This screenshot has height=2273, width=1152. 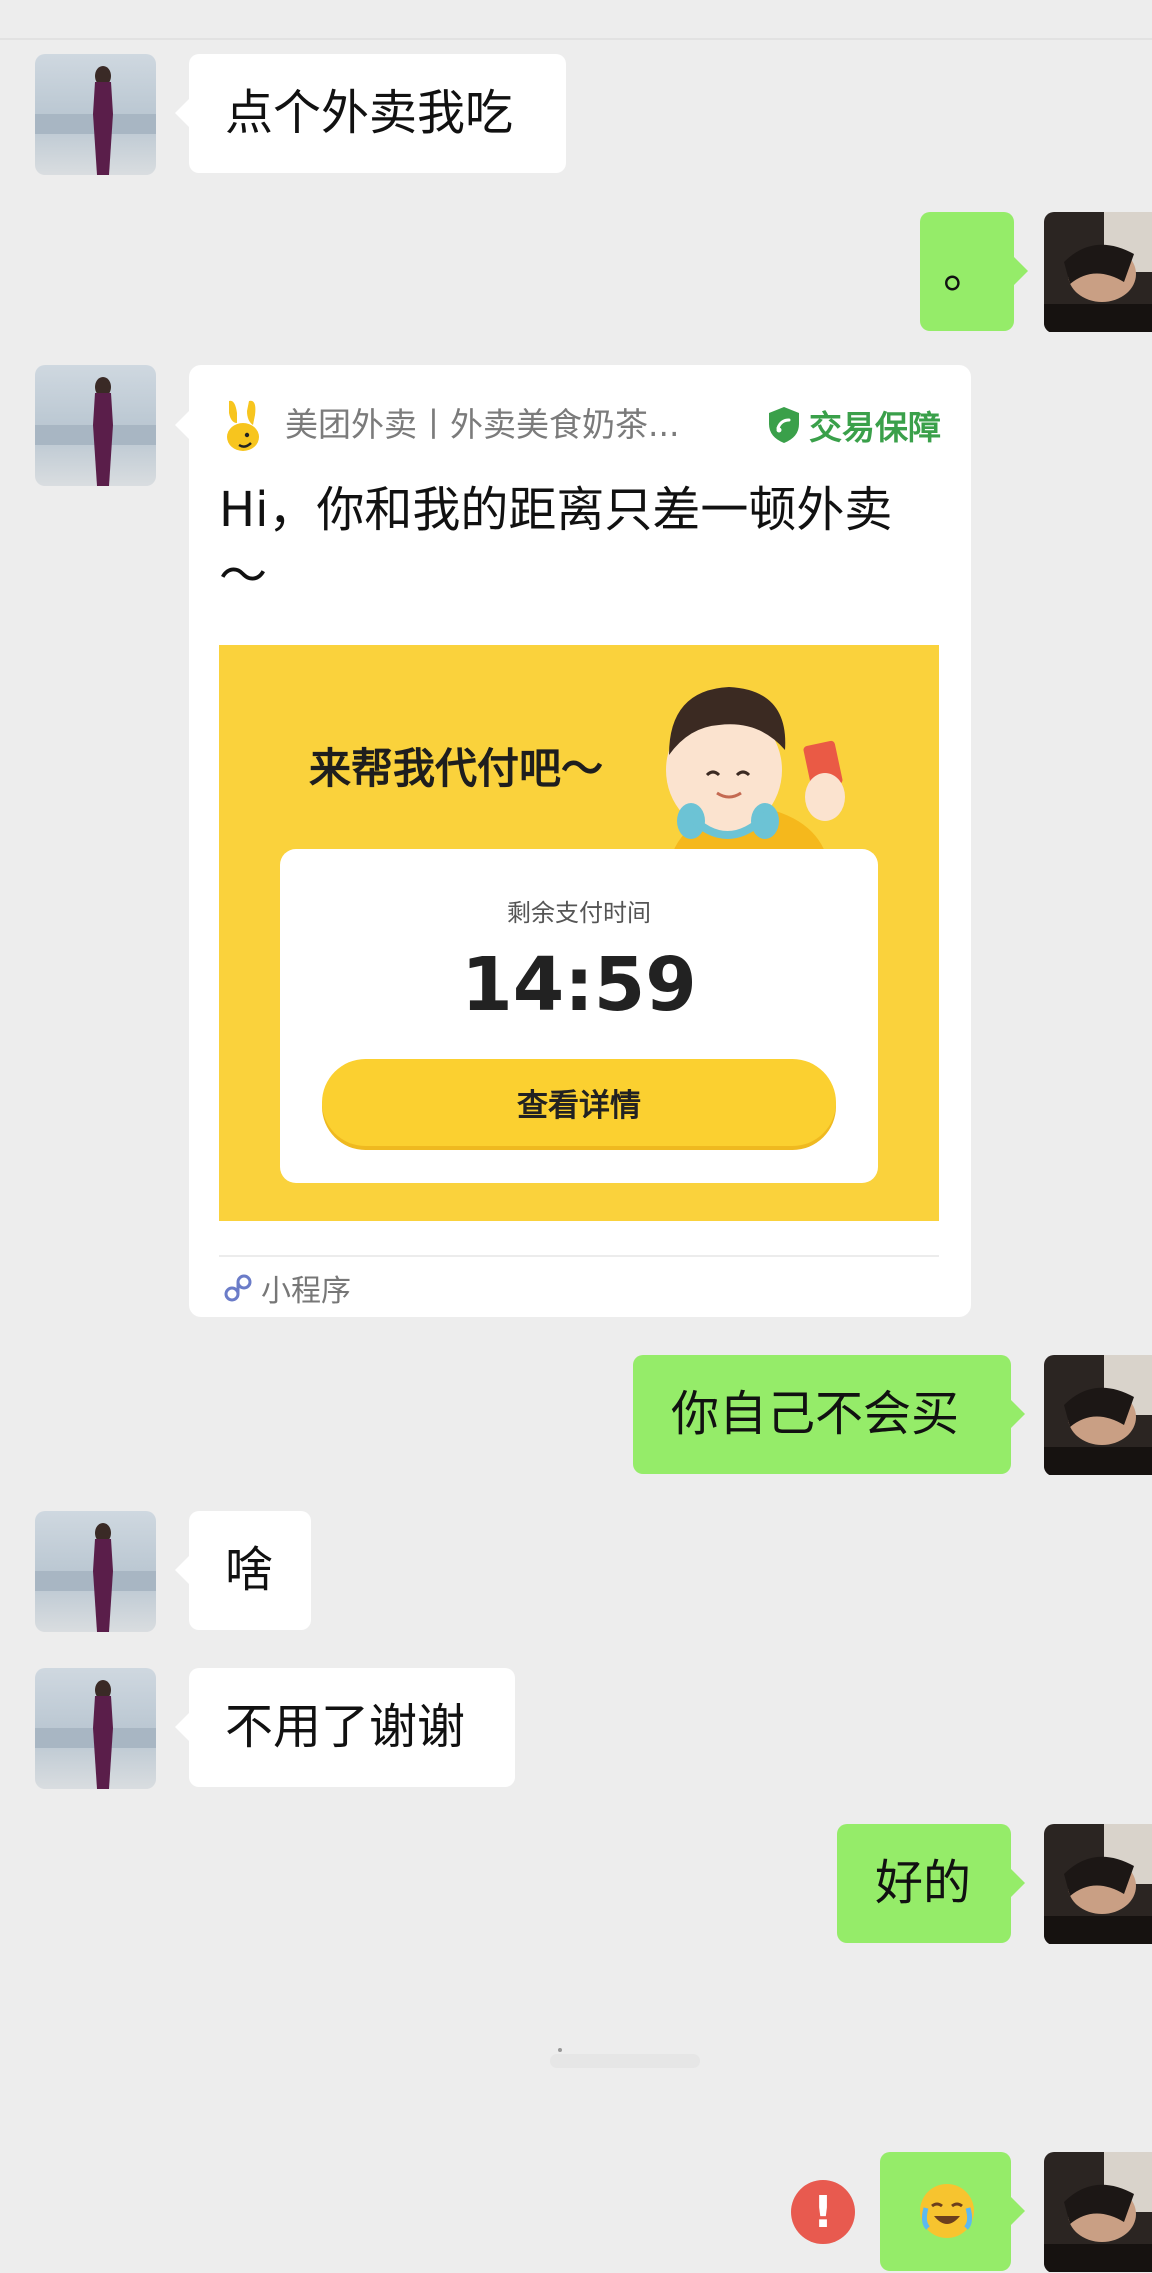 I want to click on countdown-time: 14:59, so click(x=579, y=985).